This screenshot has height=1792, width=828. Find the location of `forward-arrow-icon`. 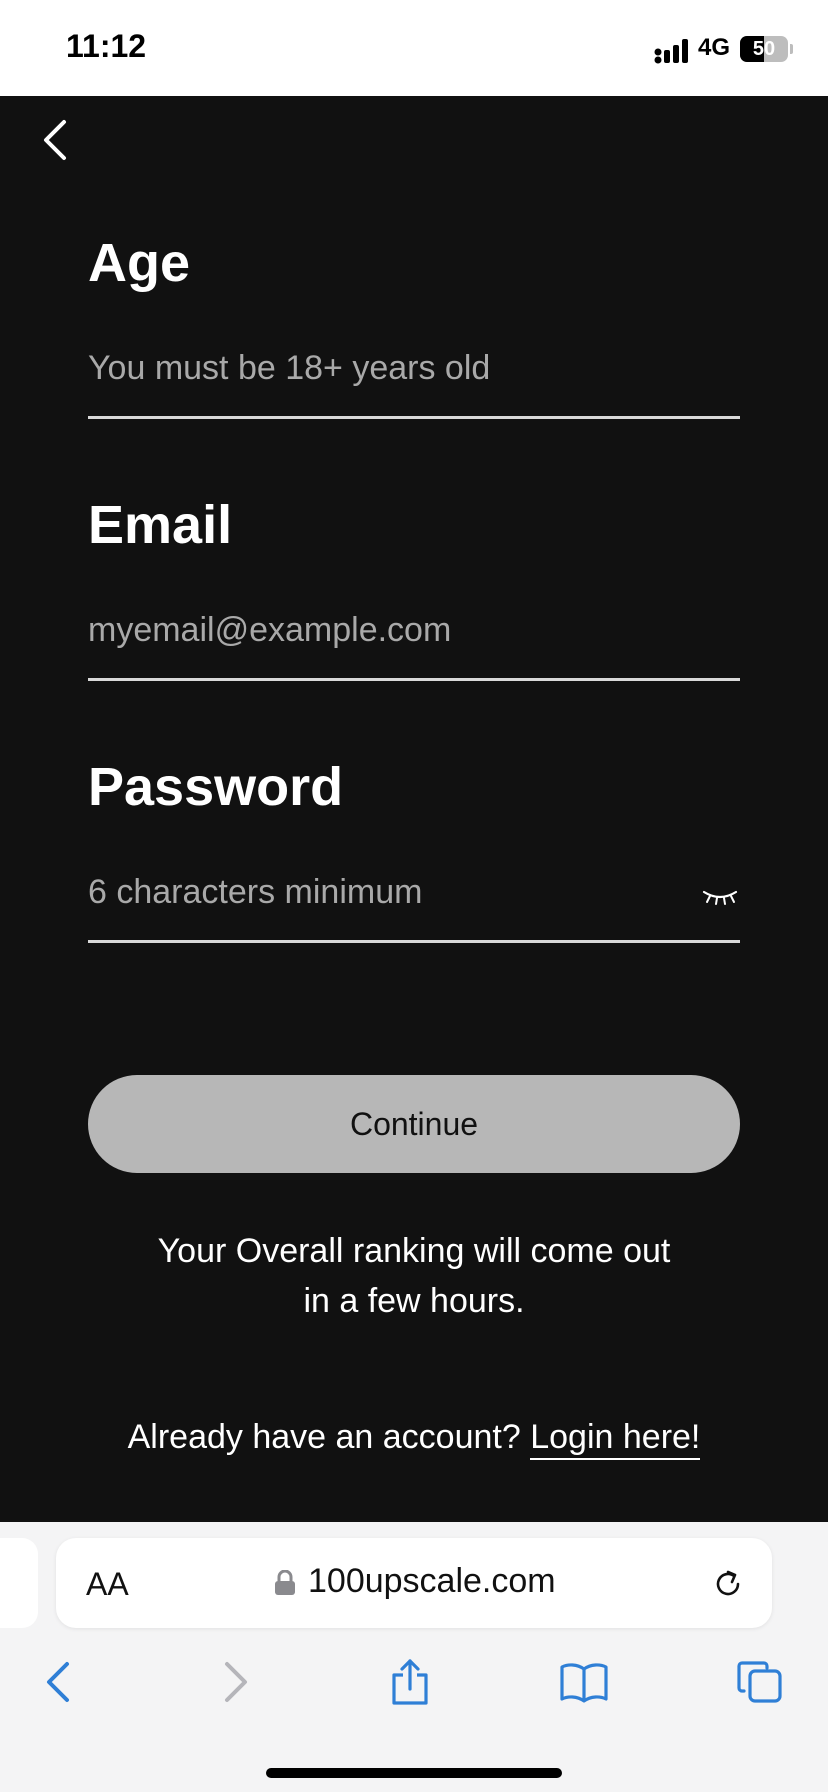

forward-arrow-icon is located at coordinates (236, 1682).